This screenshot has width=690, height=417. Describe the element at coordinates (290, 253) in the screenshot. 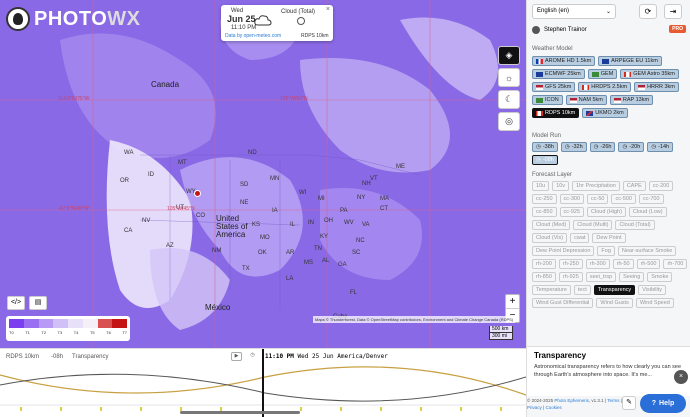

I see `state-label: AR` at that location.